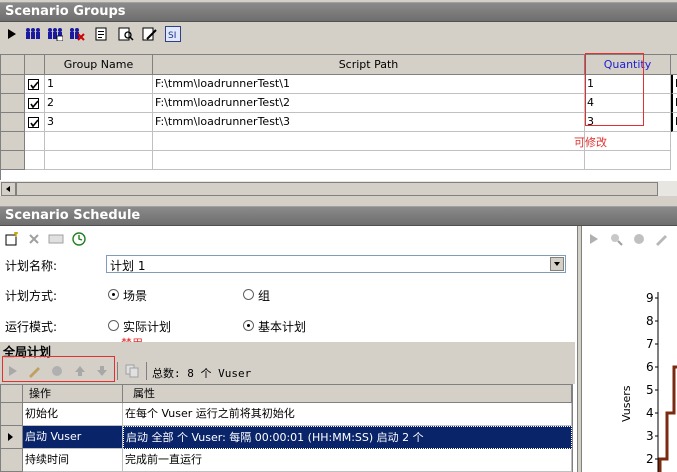 The width and height of the screenshot is (677, 472). Describe the element at coordinates (369, 65) in the screenshot. I see `column-script-path: Script Path` at that location.